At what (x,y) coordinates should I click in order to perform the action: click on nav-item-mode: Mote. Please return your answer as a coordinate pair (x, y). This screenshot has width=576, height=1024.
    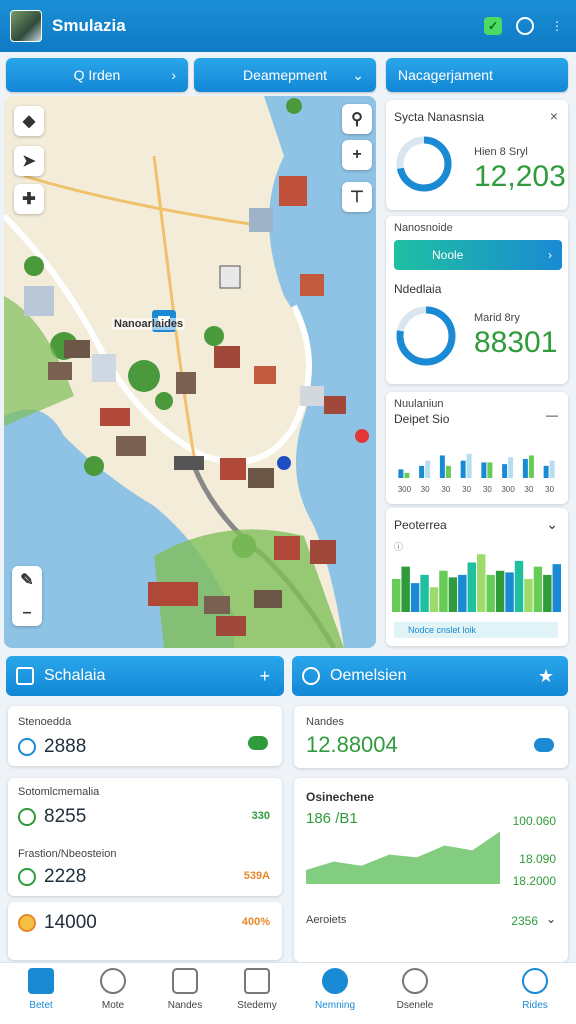
    Looking at the image, I should click on (113, 993).